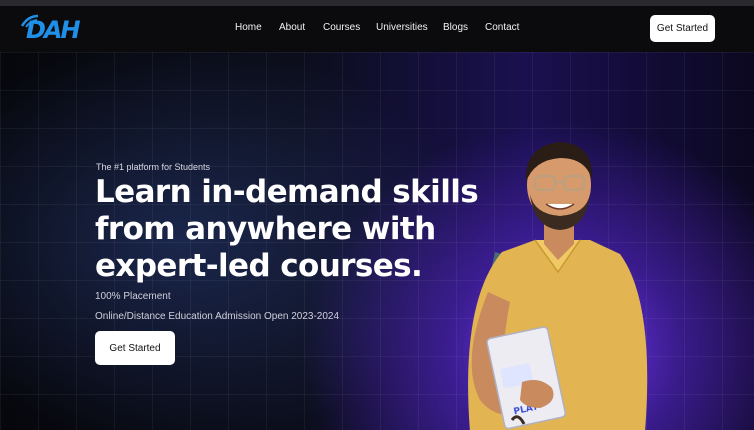  I want to click on nav-contact: Contact, so click(502, 27).